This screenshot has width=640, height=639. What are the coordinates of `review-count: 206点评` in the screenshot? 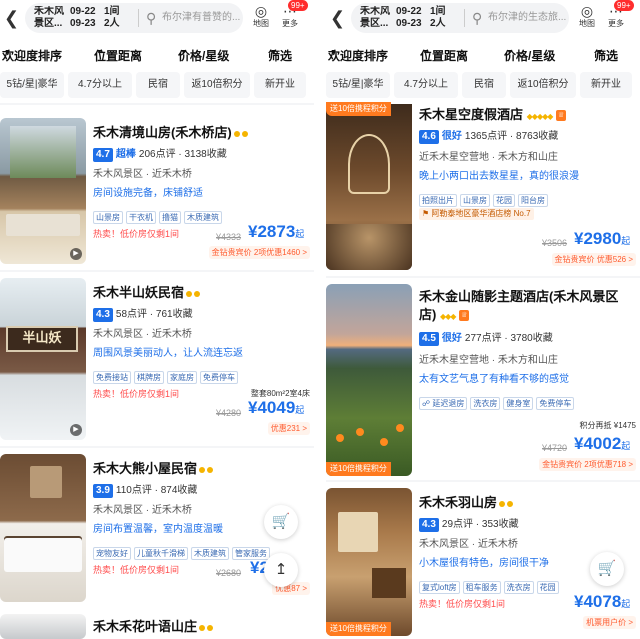 It's located at (157, 154).